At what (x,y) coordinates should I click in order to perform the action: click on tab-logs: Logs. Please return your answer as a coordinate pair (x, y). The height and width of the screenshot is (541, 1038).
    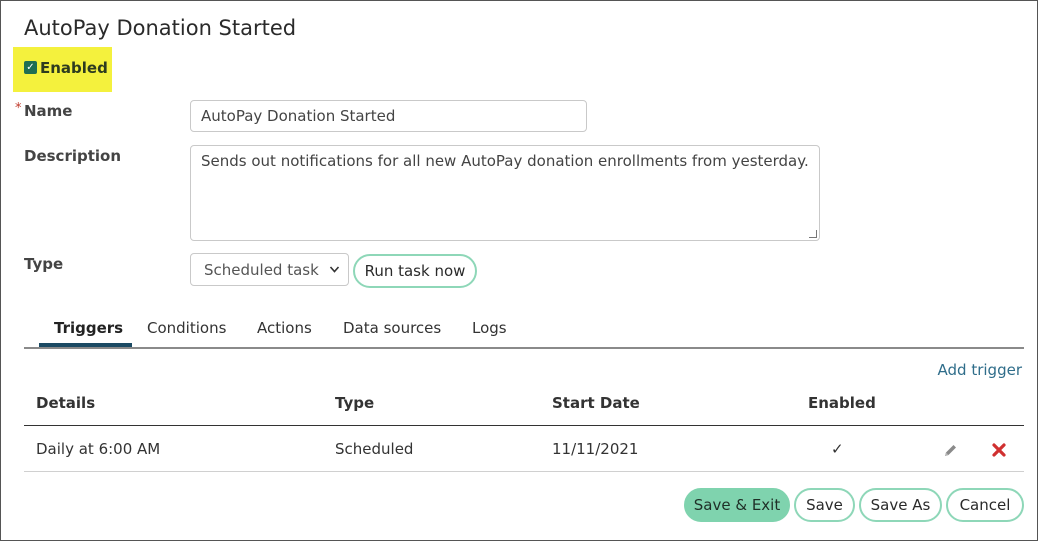
    Looking at the image, I should click on (489, 328).